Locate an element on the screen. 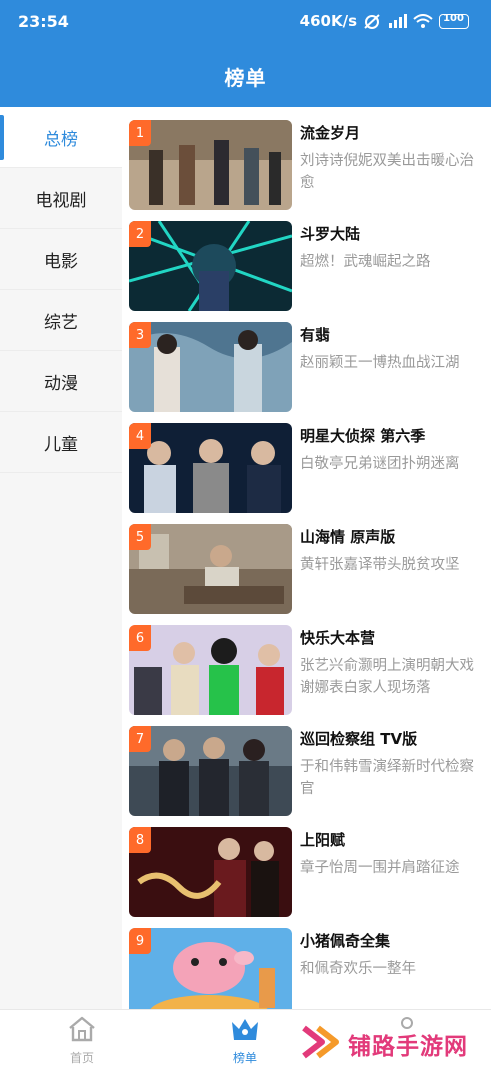 This screenshot has width=491, height=1074. poster-image: 4 is located at coordinates (210, 468).